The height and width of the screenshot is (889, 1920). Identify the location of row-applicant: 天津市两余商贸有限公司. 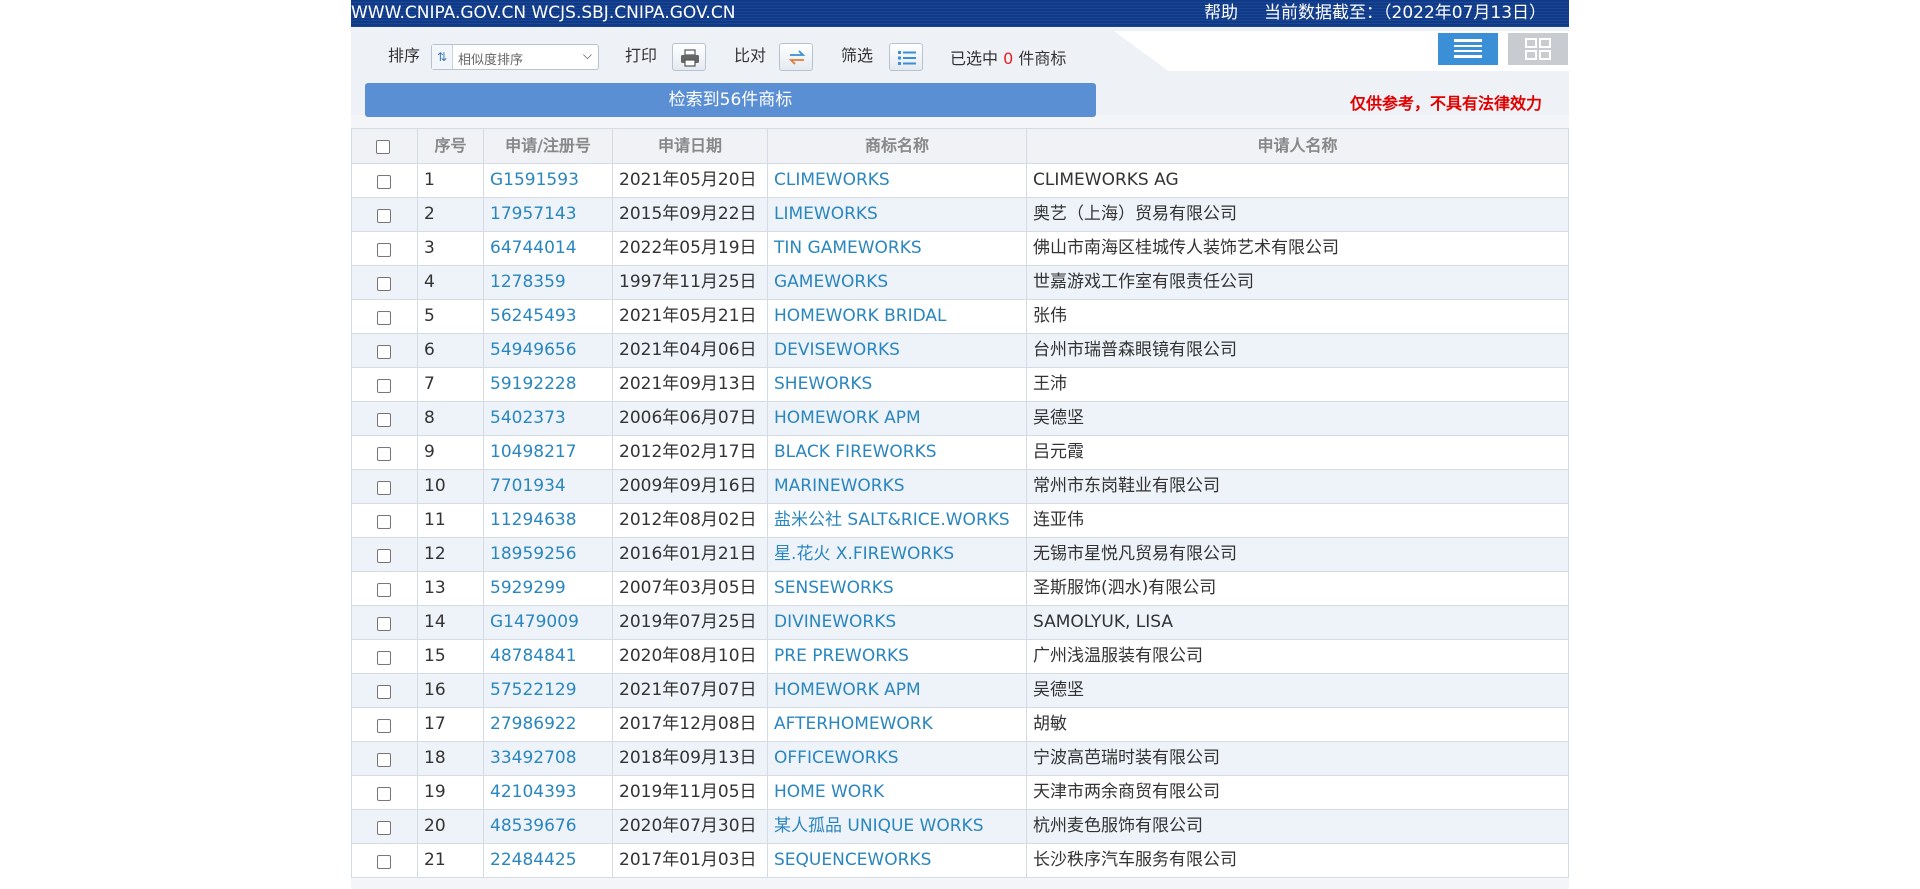
(1297, 792).